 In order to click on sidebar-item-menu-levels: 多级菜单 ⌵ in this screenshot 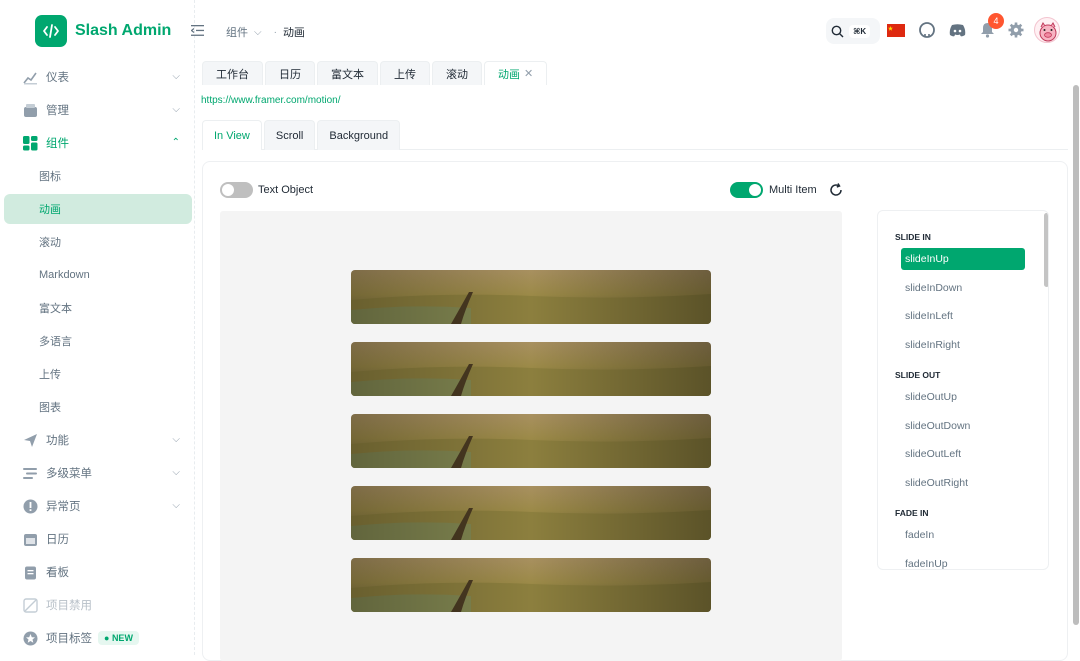, I will do `click(98, 473)`.